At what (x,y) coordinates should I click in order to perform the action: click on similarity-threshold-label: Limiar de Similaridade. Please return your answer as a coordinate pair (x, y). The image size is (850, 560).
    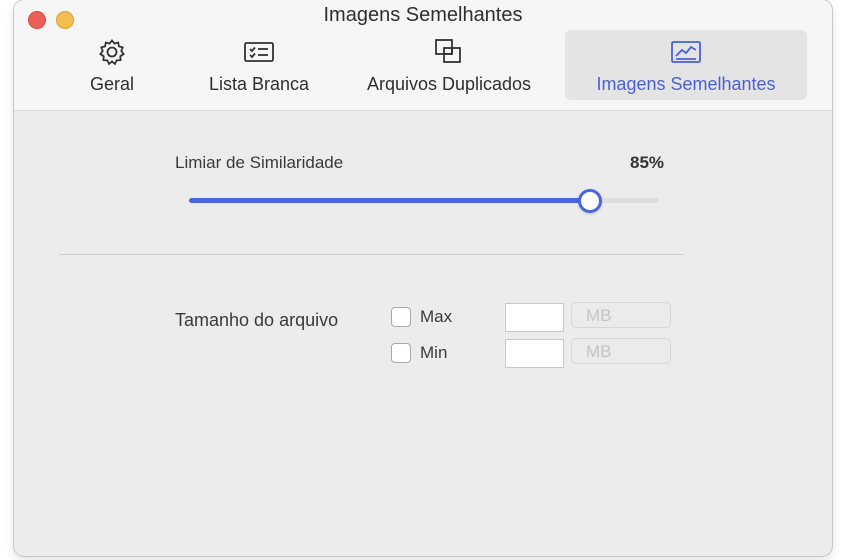
    Looking at the image, I should click on (259, 162).